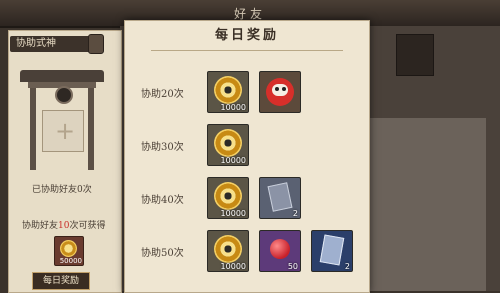 This screenshot has width=500, height=293. Describe the element at coordinates (246, 35) in the screenshot. I see `popup-title: 每日奖励` at that location.